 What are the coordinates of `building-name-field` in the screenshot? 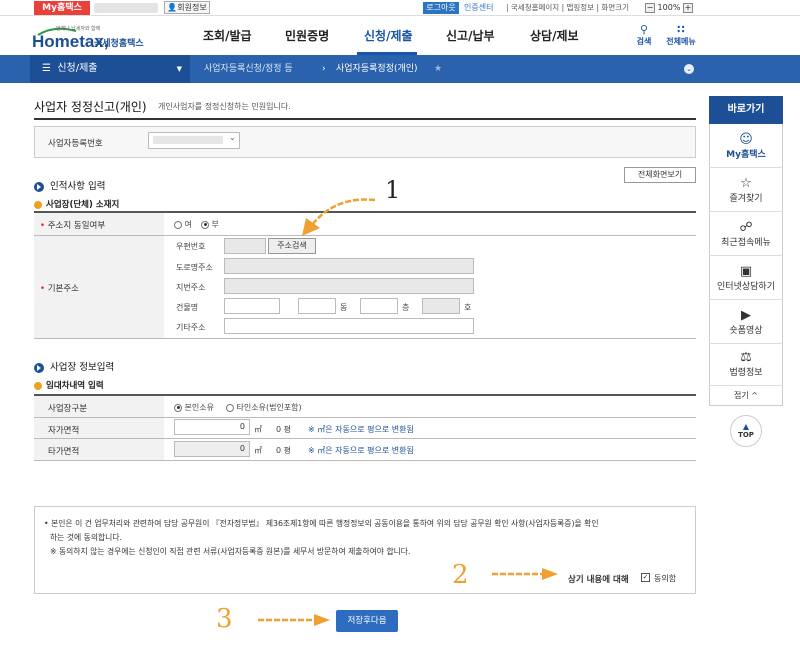 It's located at (252, 306).